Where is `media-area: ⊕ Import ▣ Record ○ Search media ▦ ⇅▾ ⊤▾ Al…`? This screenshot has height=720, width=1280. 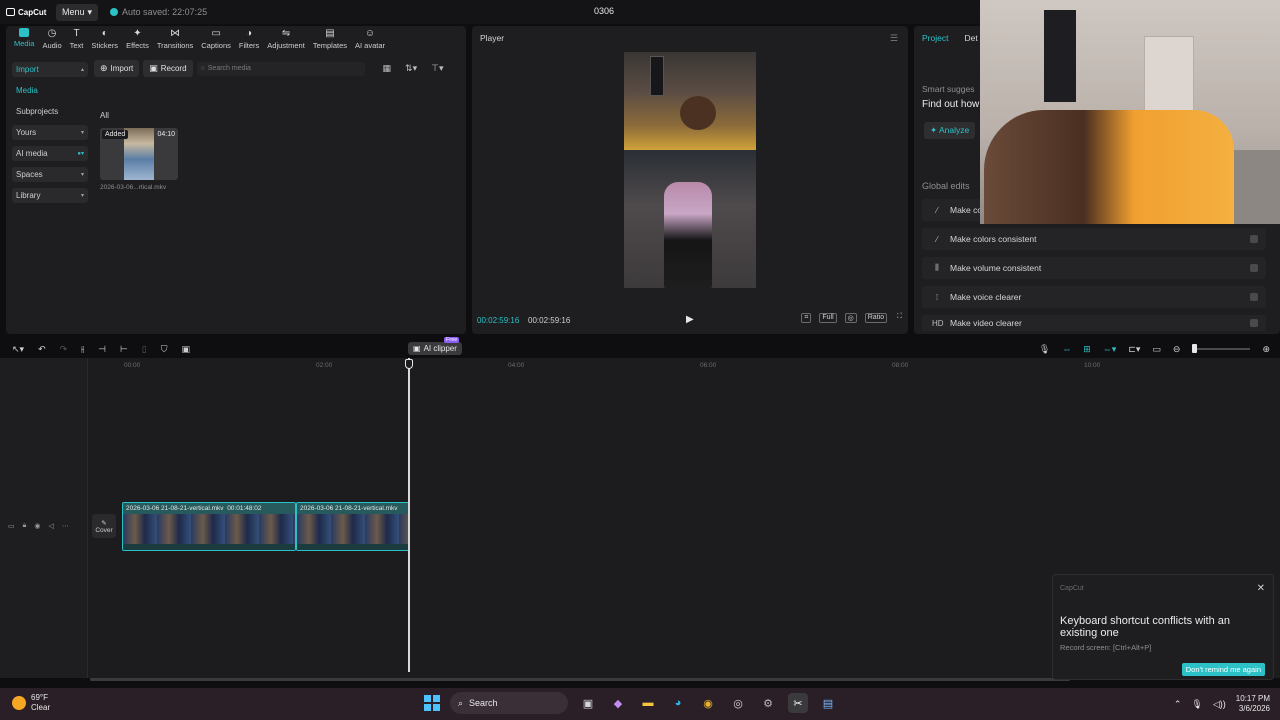 media-area: ⊕ Import ▣ Record ○ Search media ▦ ⇅▾ ⊤▾ Al… is located at coordinates (278, 205).